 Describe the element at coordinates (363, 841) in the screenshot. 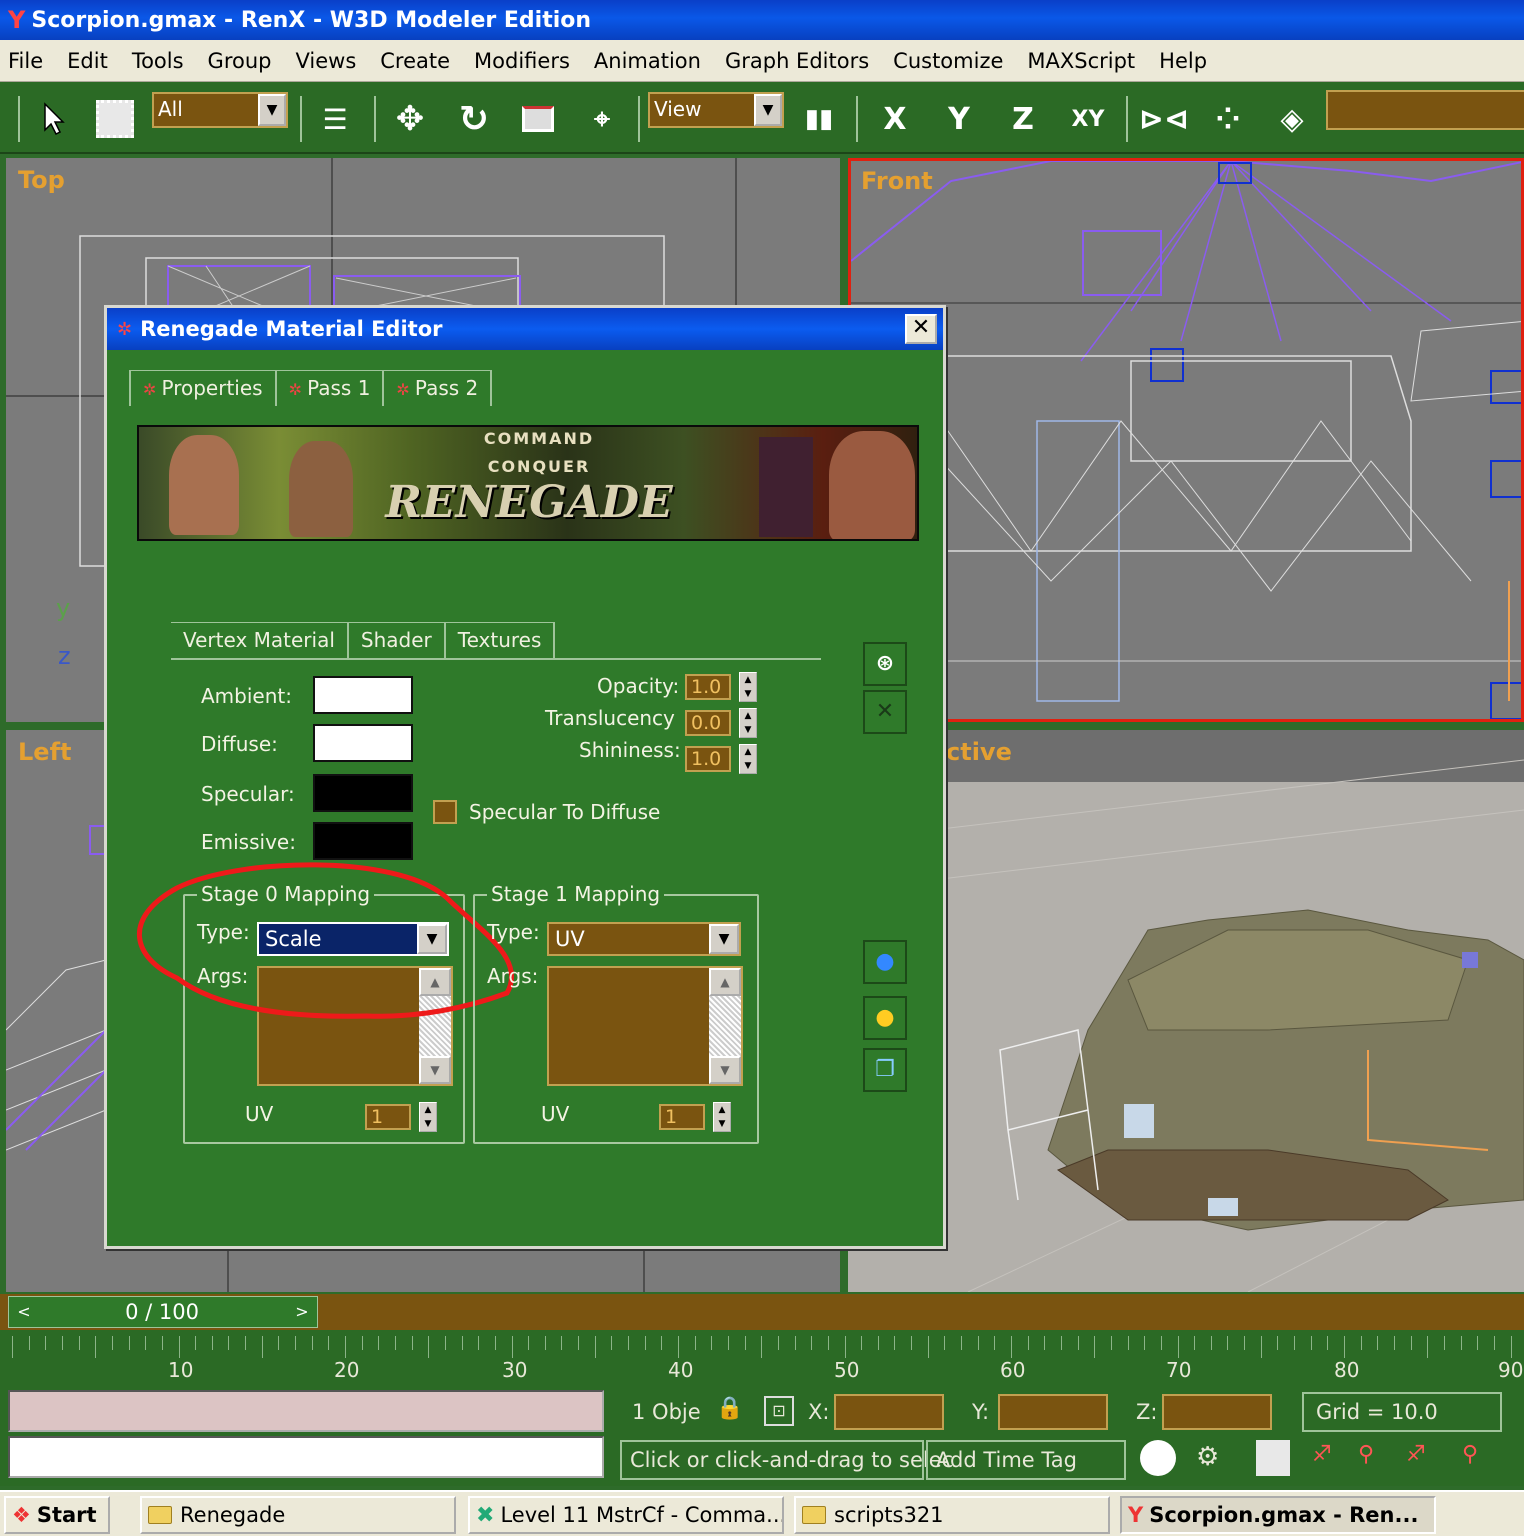

I see `emissive-color-swatch` at that location.